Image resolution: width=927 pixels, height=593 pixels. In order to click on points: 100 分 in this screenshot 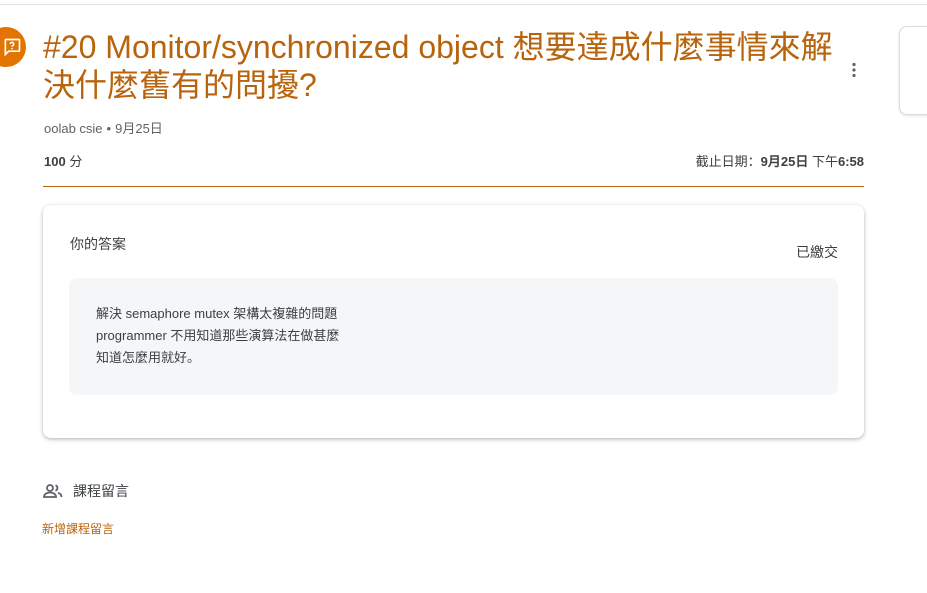, I will do `click(63, 160)`.